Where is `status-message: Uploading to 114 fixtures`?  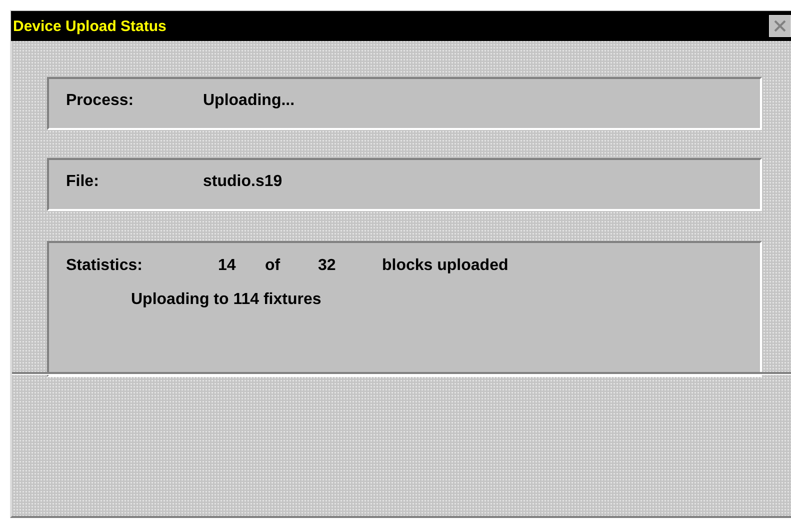
status-message: Uploading to 114 fixtures is located at coordinates (226, 300).